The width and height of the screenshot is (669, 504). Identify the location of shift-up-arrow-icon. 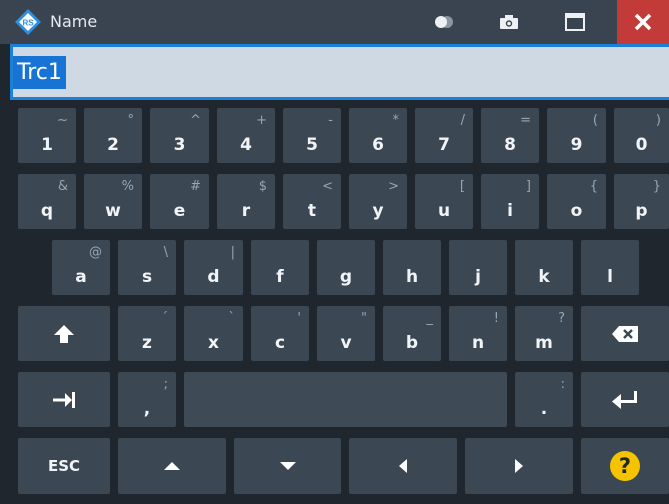
(64, 333).